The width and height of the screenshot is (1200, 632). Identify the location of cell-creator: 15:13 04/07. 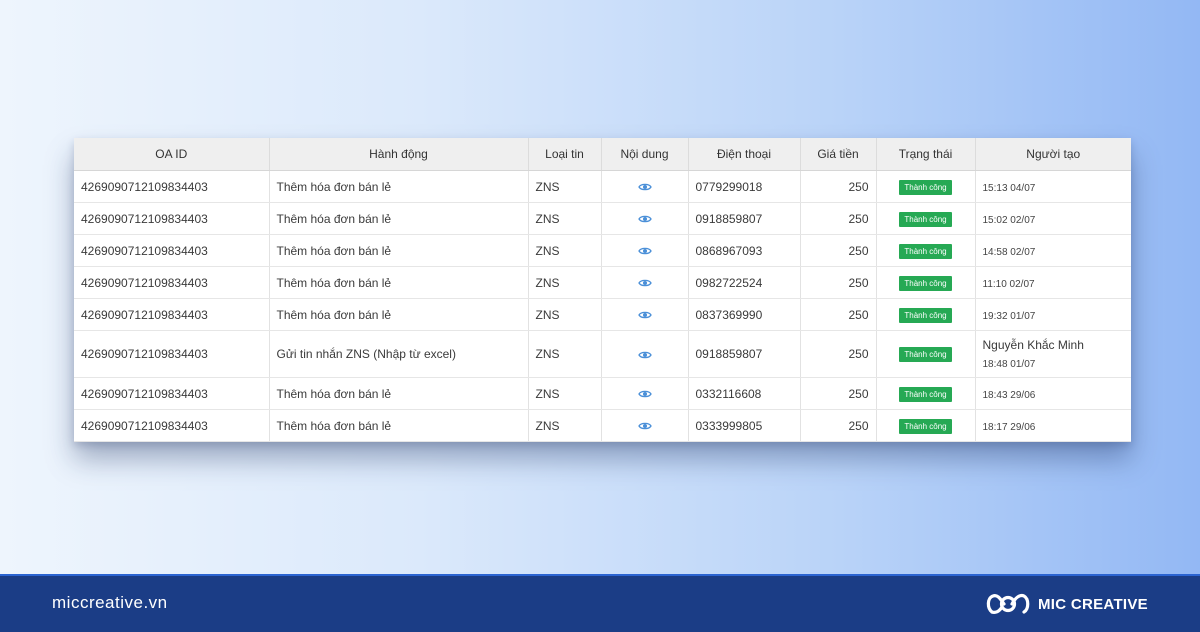
(1053, 186).